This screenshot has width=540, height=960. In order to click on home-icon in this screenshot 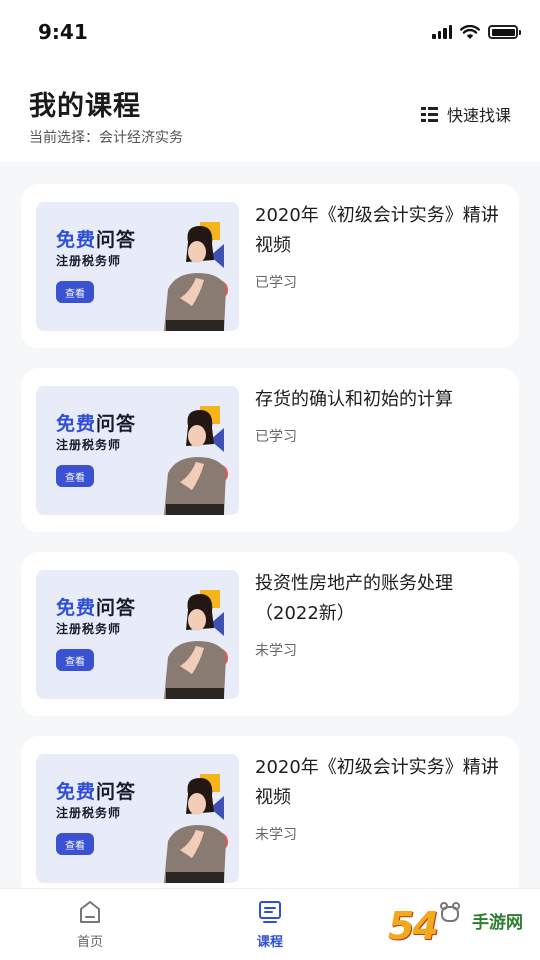, I will do `click(90, 912)`.